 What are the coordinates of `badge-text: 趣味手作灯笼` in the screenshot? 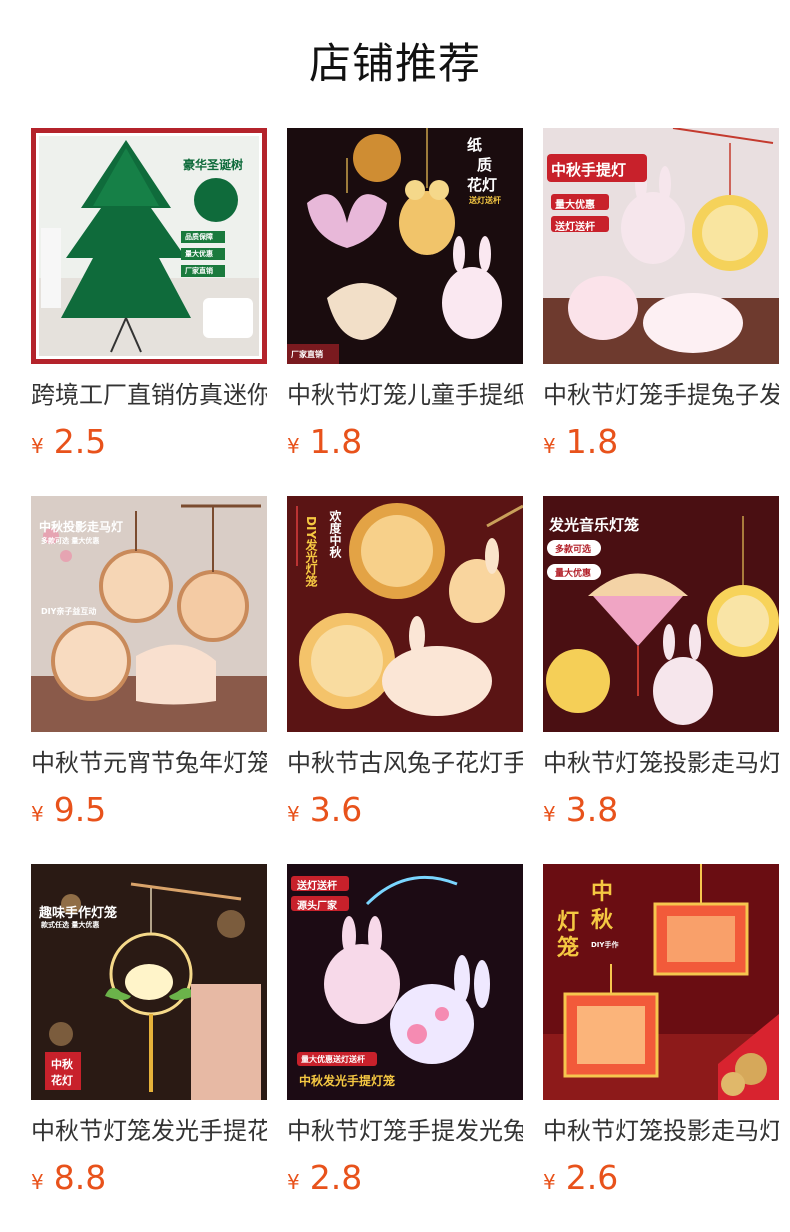 It's located at (78, 913).